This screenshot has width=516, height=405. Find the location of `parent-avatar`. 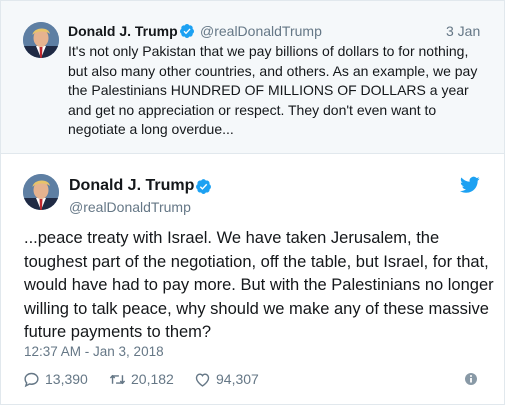

parent-avatar is located at coordinates (41, 40).